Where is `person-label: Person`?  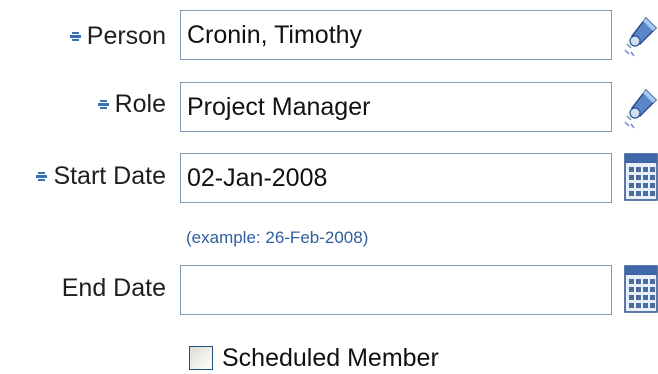
person-label: Person is located at coordinates (117, 36).